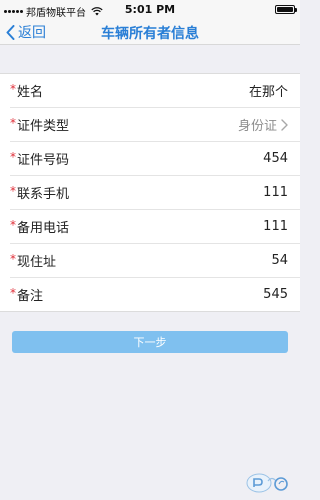  I want to click on form-row-id-number: * 证件号码 454, so click(155, 158).